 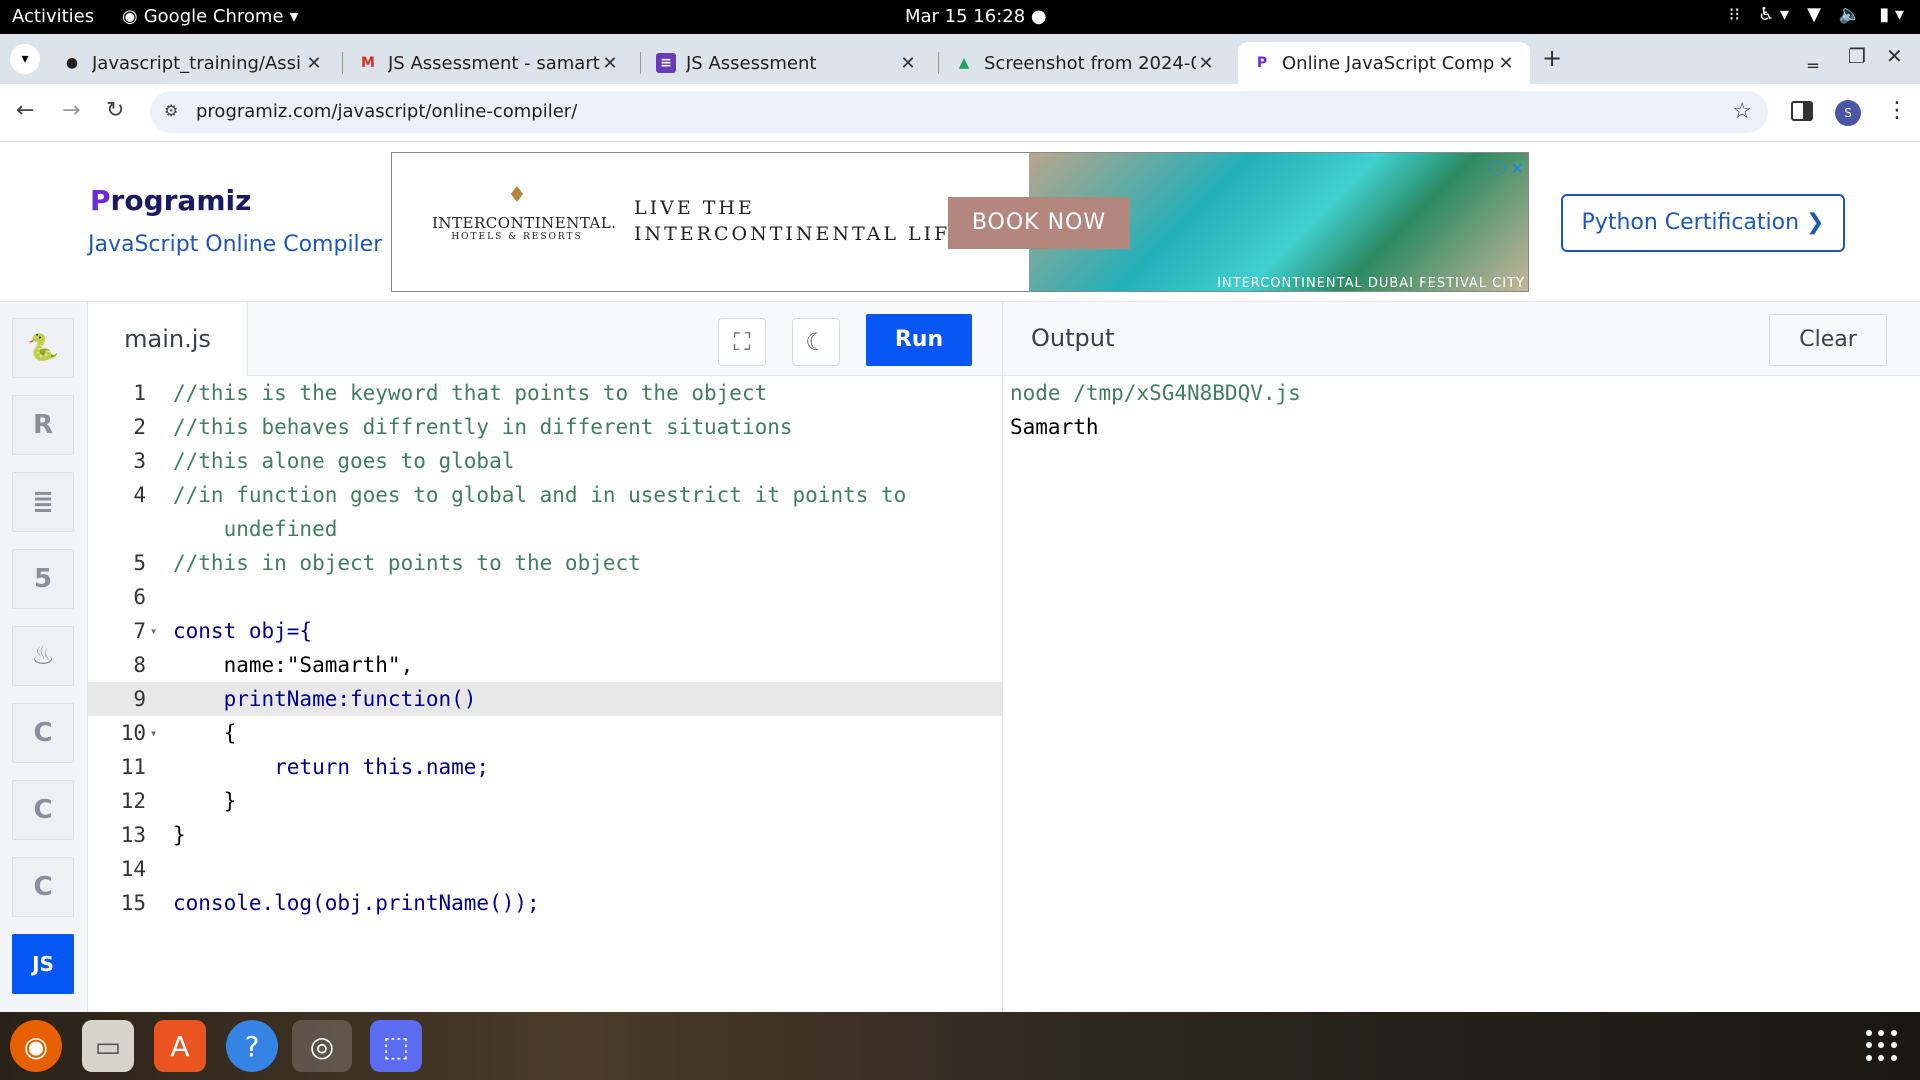 I want to click on tab-title: Online JavaScript Compi, so click(x=1389, y=63).